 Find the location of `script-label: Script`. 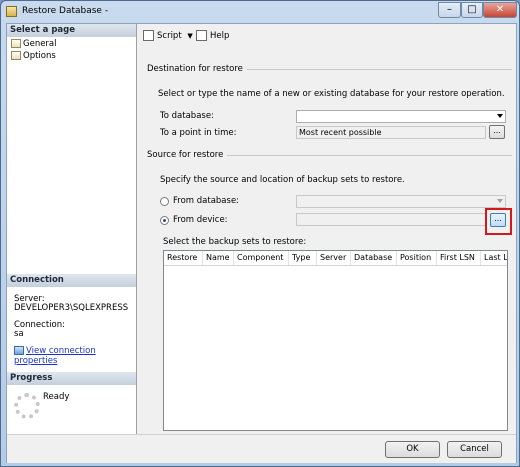

script-label: Script is located at coordinates (169, 36).